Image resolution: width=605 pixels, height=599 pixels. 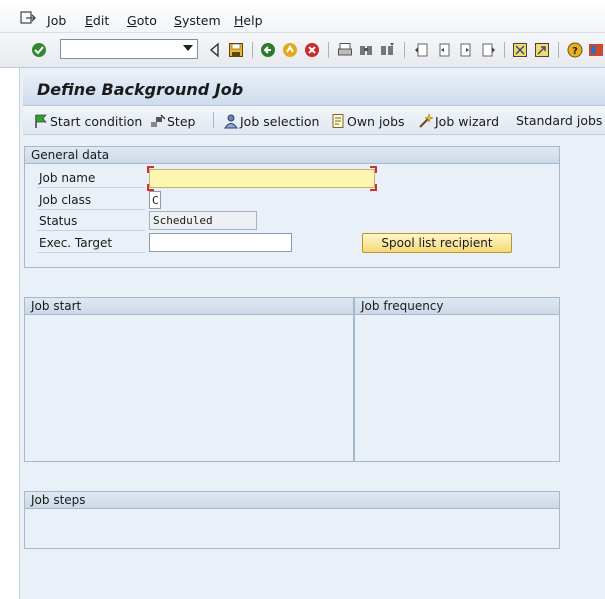 I want to click on standard-toolbar: ?, so click(x=302, y=50).